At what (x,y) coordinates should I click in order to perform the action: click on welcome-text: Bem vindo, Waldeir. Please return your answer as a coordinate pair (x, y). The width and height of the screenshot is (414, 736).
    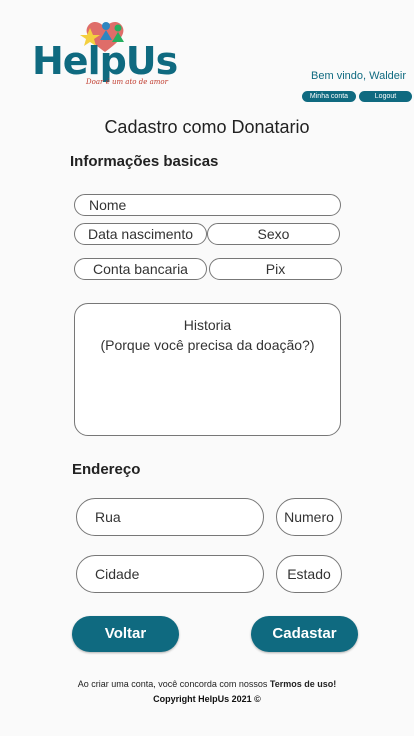
    Looking at the image, I should click on (358, 76).